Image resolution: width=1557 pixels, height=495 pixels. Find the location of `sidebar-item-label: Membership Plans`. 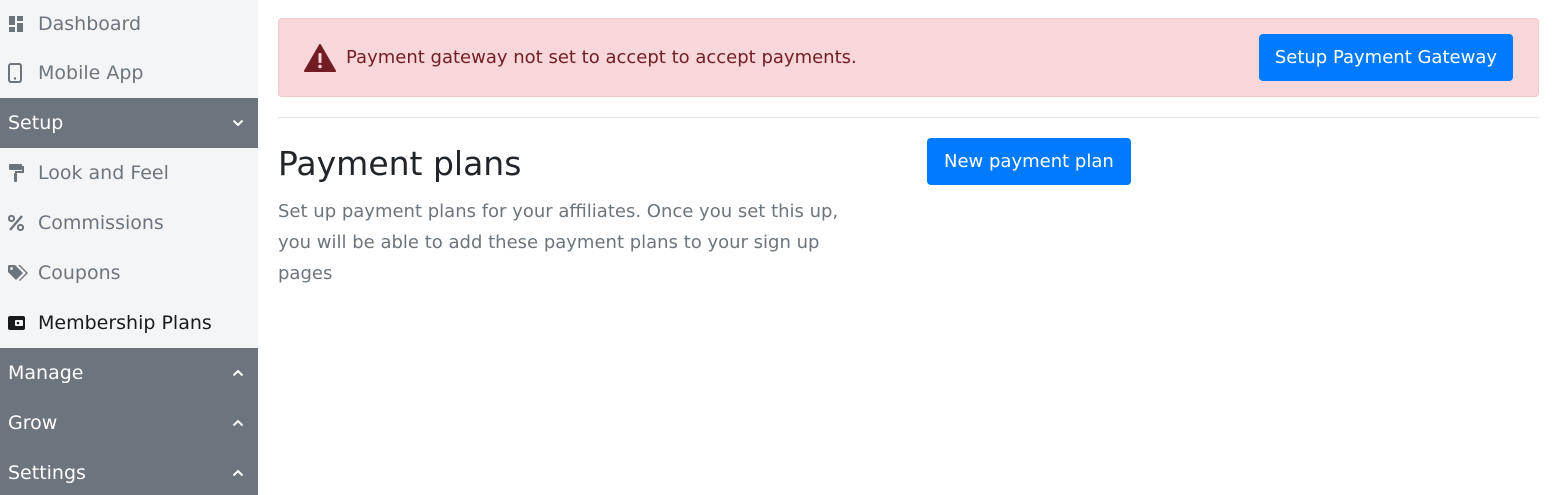

sidebar-item-label: Membership Plans is located at coordinates (125, 323).